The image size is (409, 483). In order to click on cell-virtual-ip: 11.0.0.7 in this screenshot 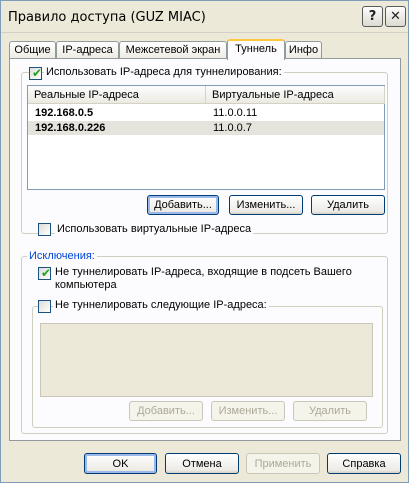, I will do `click(232, 128)`.